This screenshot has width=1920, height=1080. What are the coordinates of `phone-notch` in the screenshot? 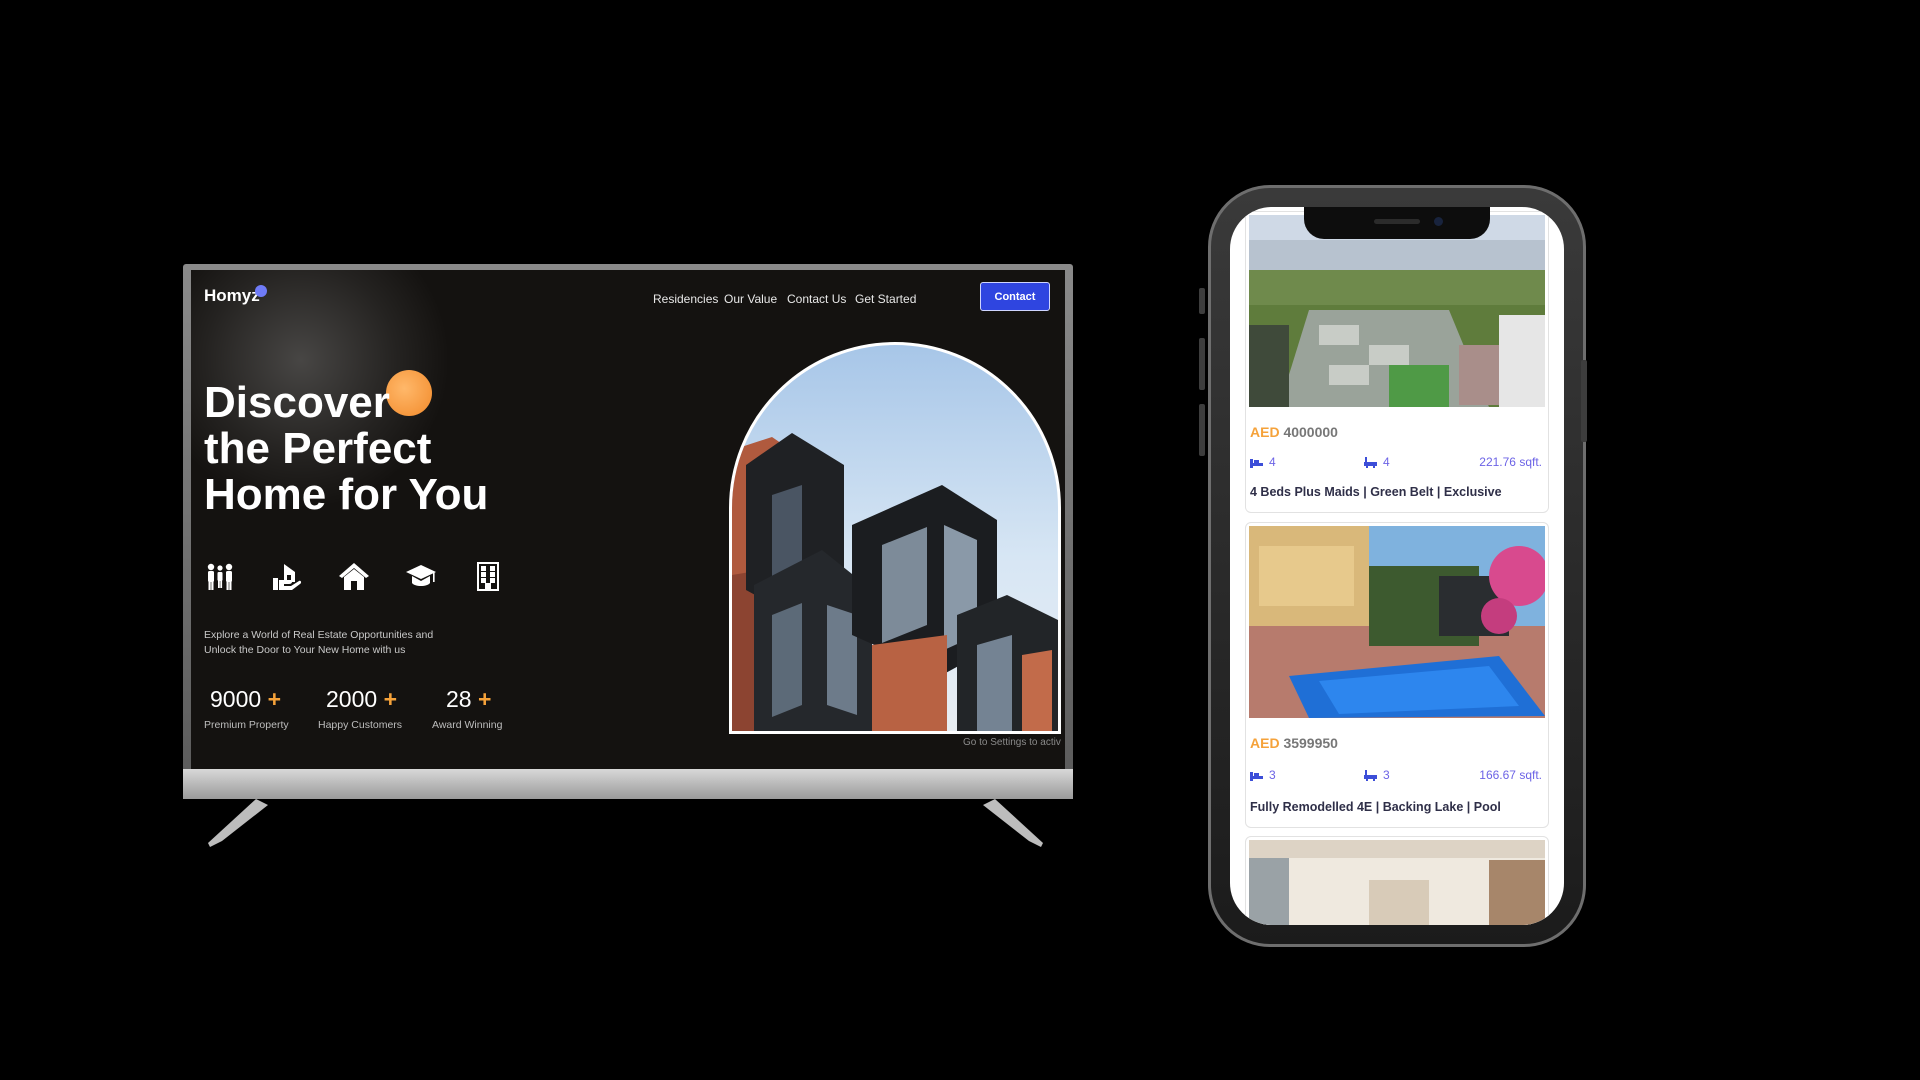 It's located at (1397, 223).